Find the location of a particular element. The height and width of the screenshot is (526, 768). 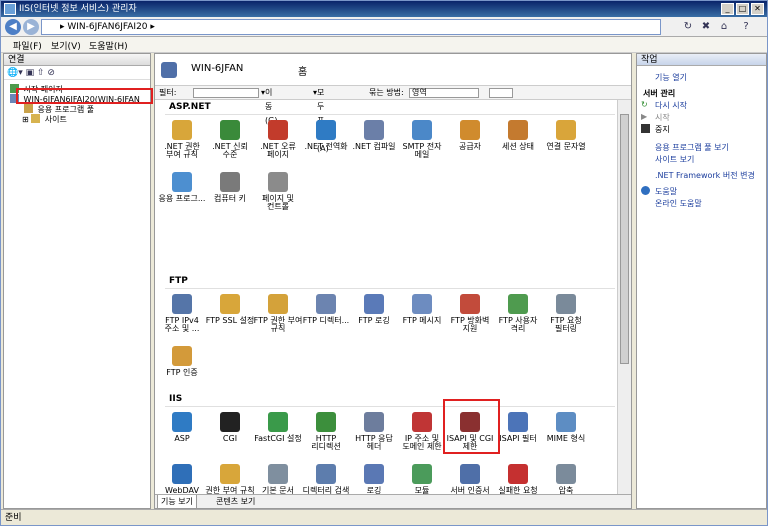

feature-label: ASP is located at coordinates (182, 438).